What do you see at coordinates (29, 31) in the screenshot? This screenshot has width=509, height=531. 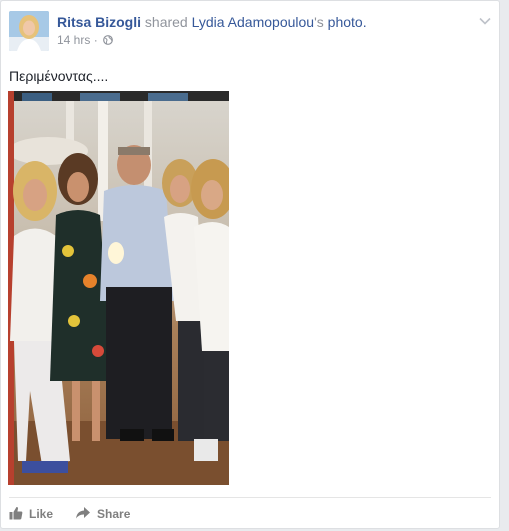 I see `author-avatar` at bounding box center [29, 31].